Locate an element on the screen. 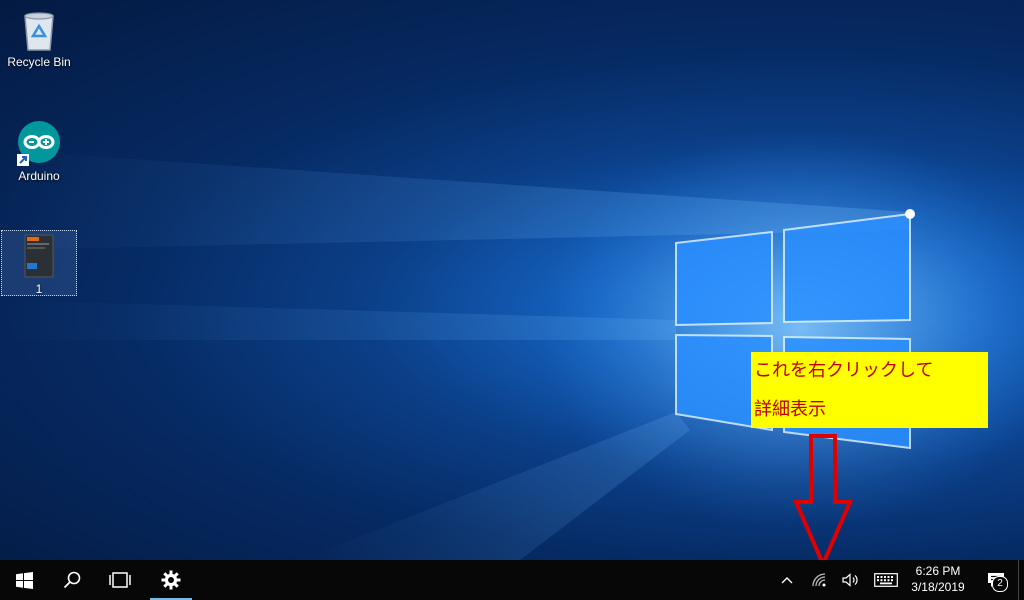 The height and width of the screenshot is (600, 1024). annotation-callout: これを右クリックして 詳細表示 is located at coordinates (869, 390).